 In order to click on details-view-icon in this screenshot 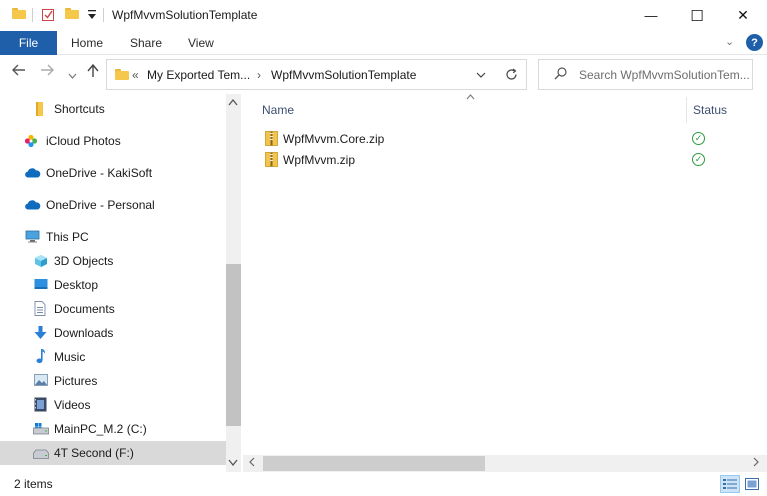, I will do `click(730, 484)`.